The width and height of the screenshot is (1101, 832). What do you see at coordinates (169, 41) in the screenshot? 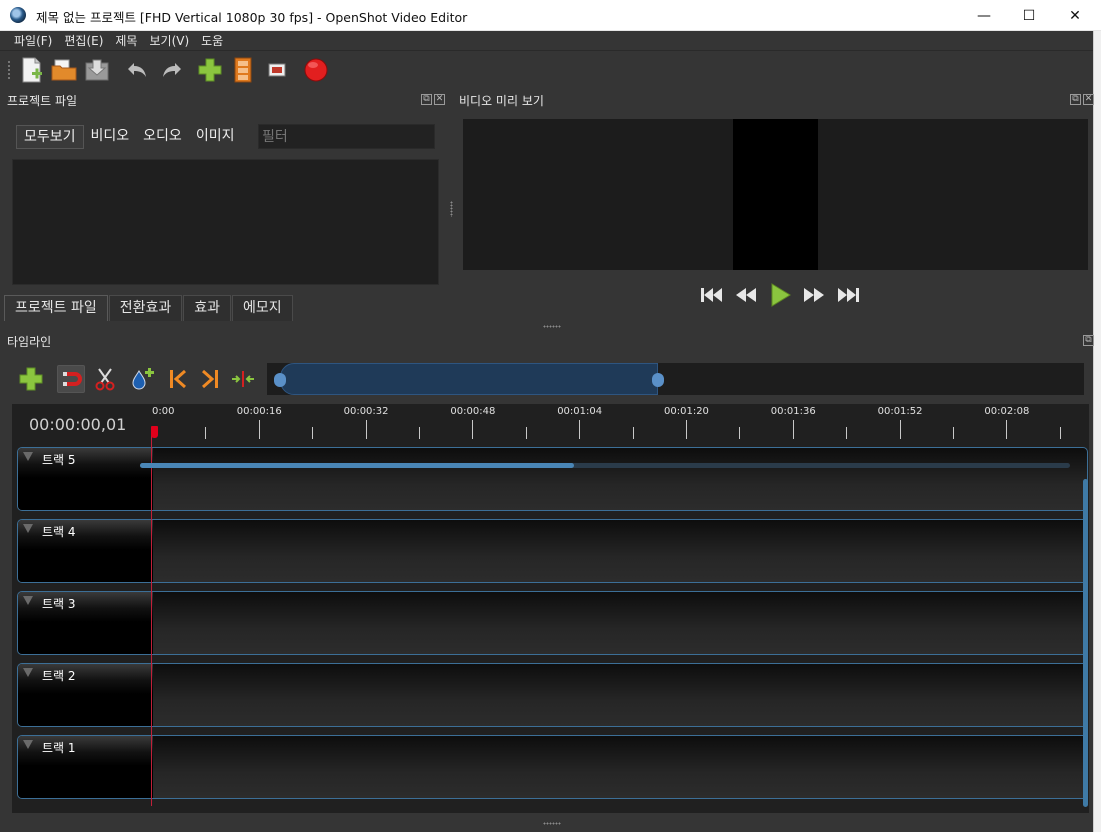
I see `menu-view: 보기(V)` at bounding box center [169, 41].